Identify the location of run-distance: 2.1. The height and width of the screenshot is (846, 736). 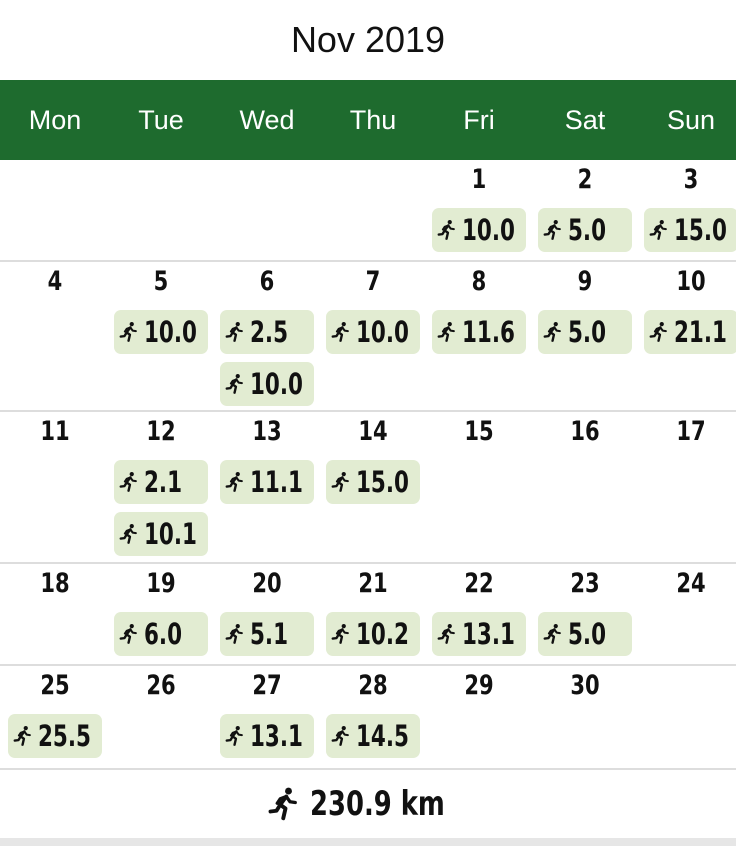
(163, 482).